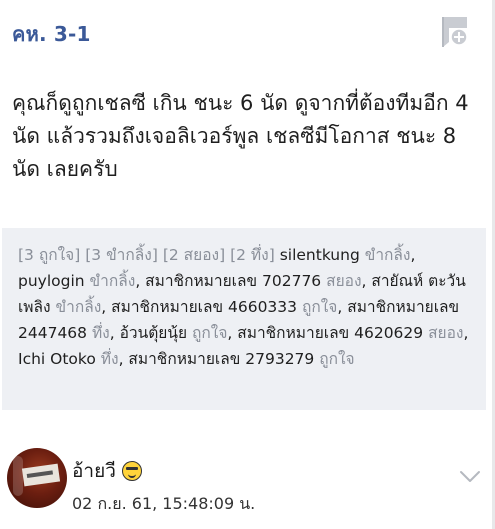  What do you see at coordinates (252, 255) in the screenshot?
I see `reaction-summary-wow: [2 ทึ่ง]` at bounding box center [252, 255].